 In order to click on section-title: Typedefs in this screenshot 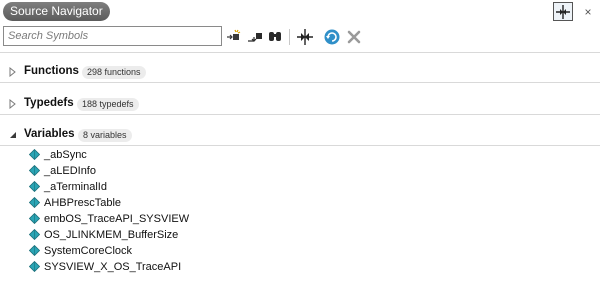, I will do `click(49, 103)`.